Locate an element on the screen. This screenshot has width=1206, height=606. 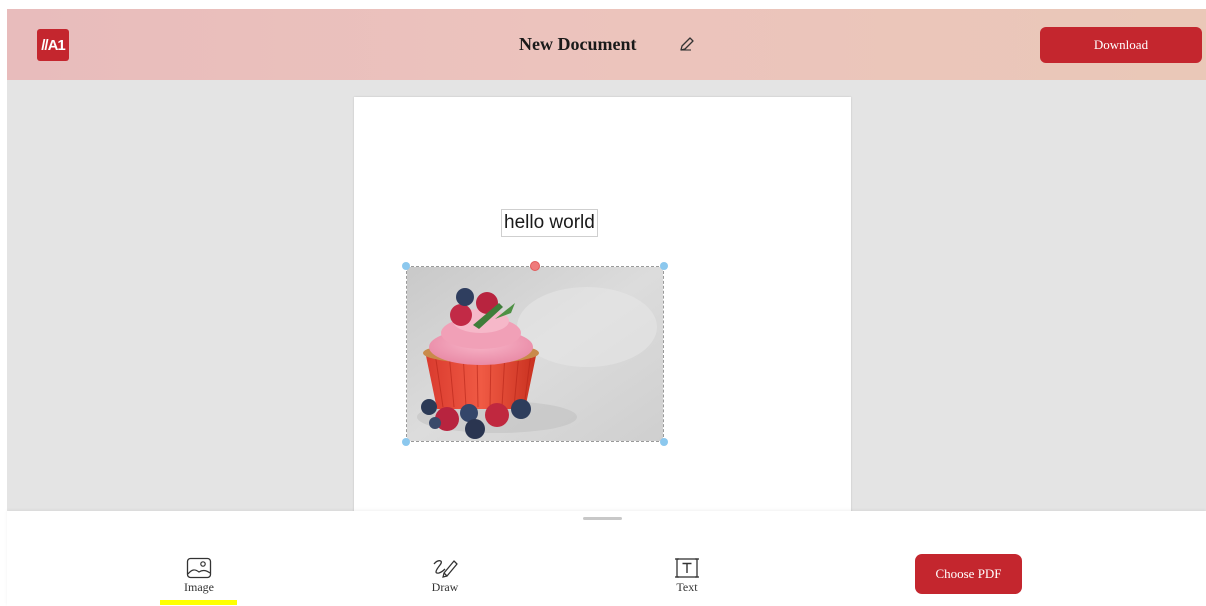
tool-draw: Draw is located at coordinates (445, 575).